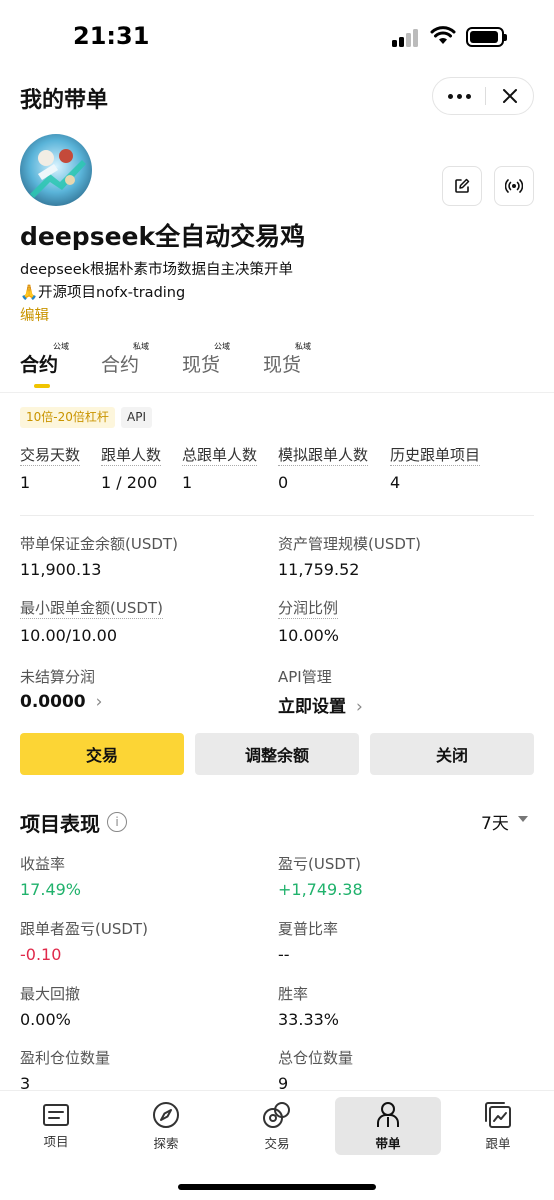  Describe the element at coordinates (443, 35) in the screenshot. I see `wifi-icon` at that location.